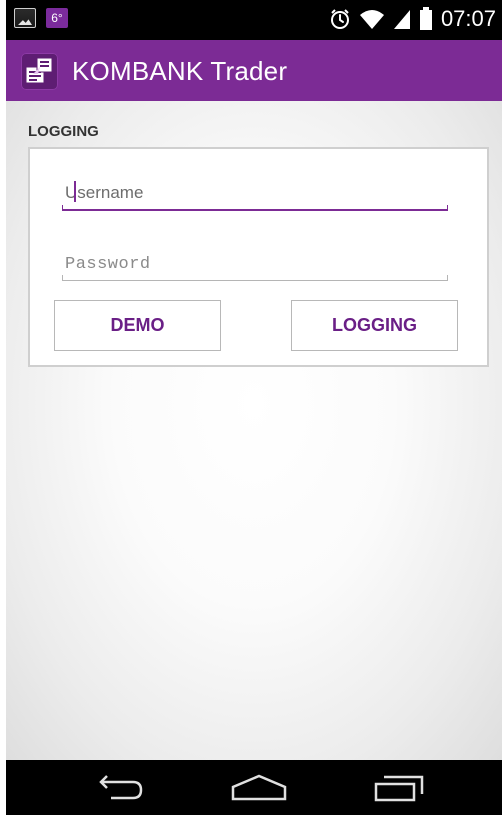 Image resolution: width=502 pixels, height=815 pixels. What do you see at coordinates (254, 20) in the screenshot?
I see `status-bar: 6° 07:07` at bounding box center [254, 20].